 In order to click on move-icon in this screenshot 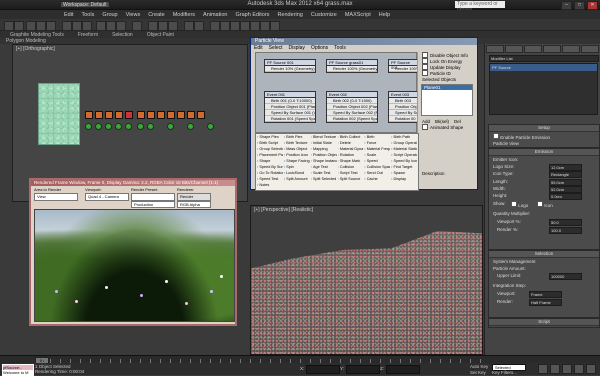, I will do `click(101, 26)`.